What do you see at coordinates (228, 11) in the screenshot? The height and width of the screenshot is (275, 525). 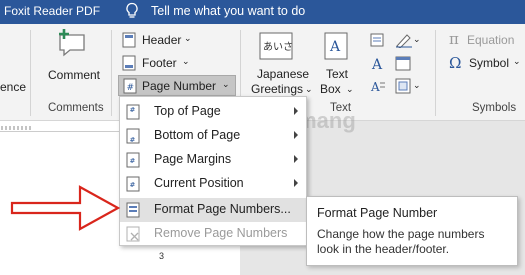 I see `tell-me-search: Tell me what you want to do` at bounding box center [228, 11].